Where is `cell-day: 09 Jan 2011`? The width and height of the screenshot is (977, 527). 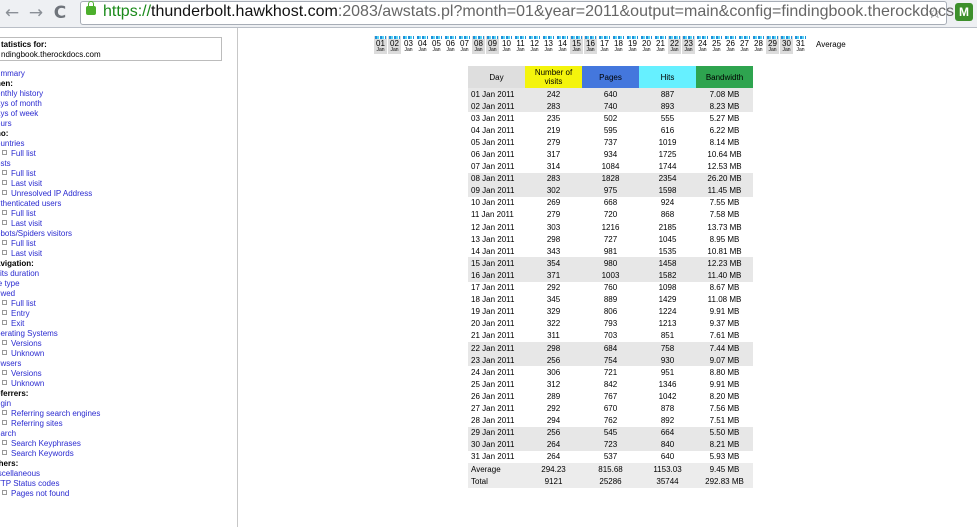 cell-day: 09 Jan 2011 is located at coordinates (496, 190).